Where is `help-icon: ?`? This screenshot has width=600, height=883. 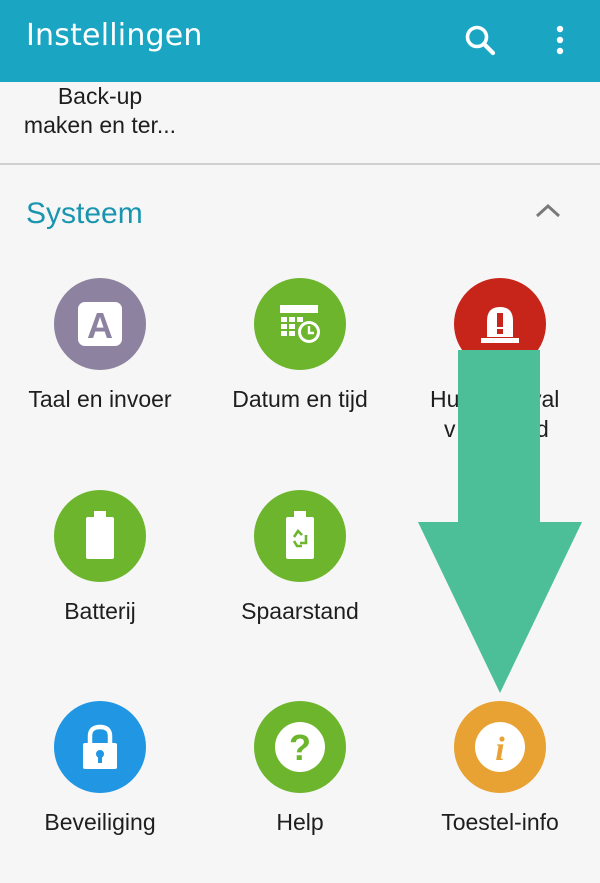
help-icon: ? is located at coordinates (300, 747).